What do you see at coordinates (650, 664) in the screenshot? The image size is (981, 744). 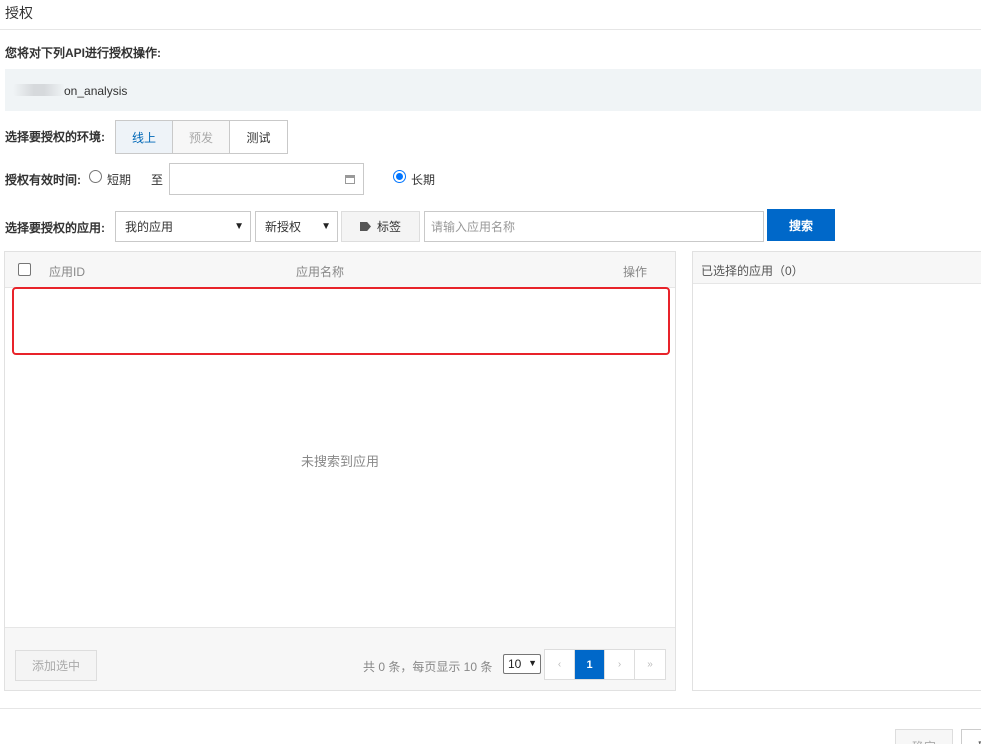 I see `last-page-button: »` at bounding box center [650, 664].